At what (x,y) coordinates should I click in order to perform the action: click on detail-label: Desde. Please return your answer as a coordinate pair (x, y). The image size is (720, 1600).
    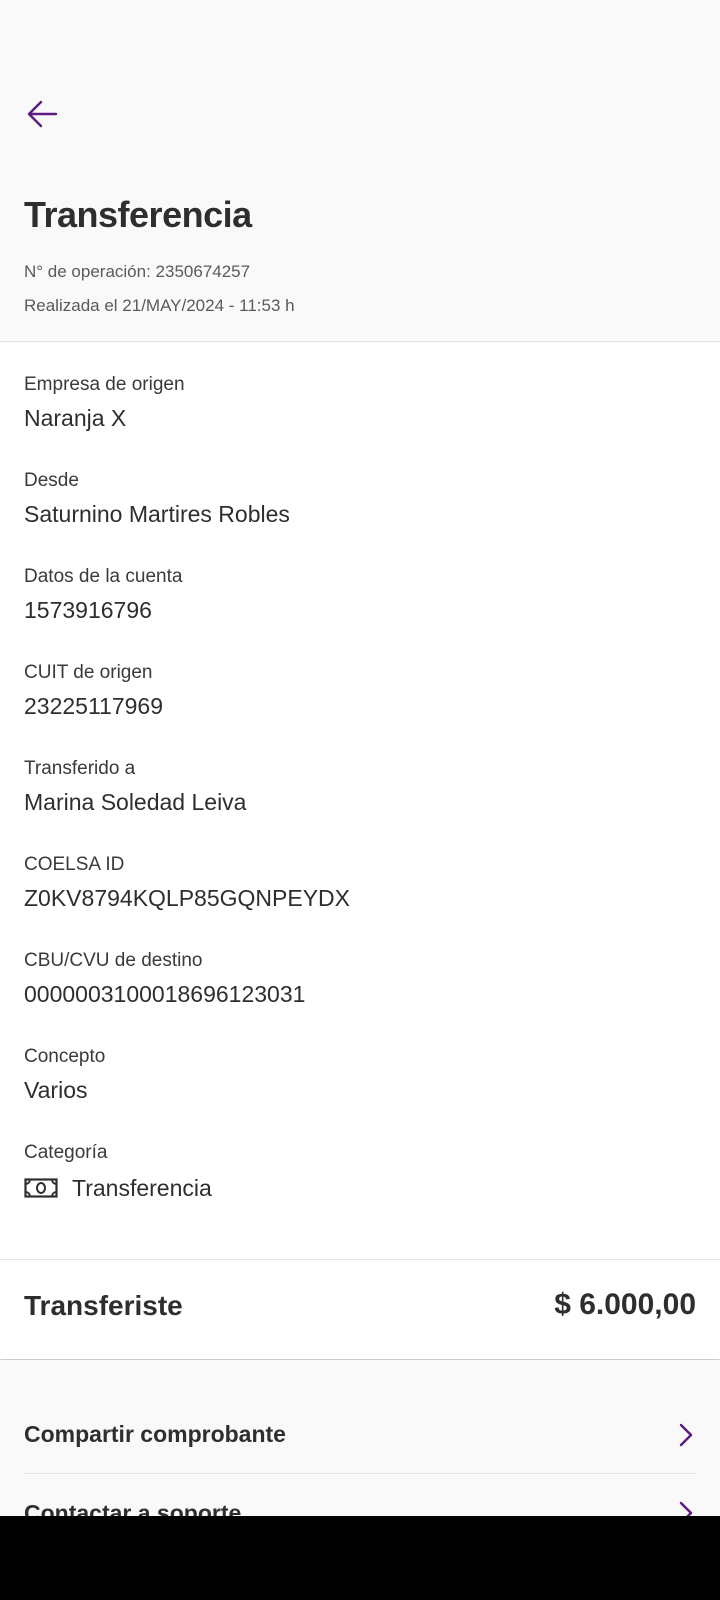
    Looking at the image, I should click on (51, 480).